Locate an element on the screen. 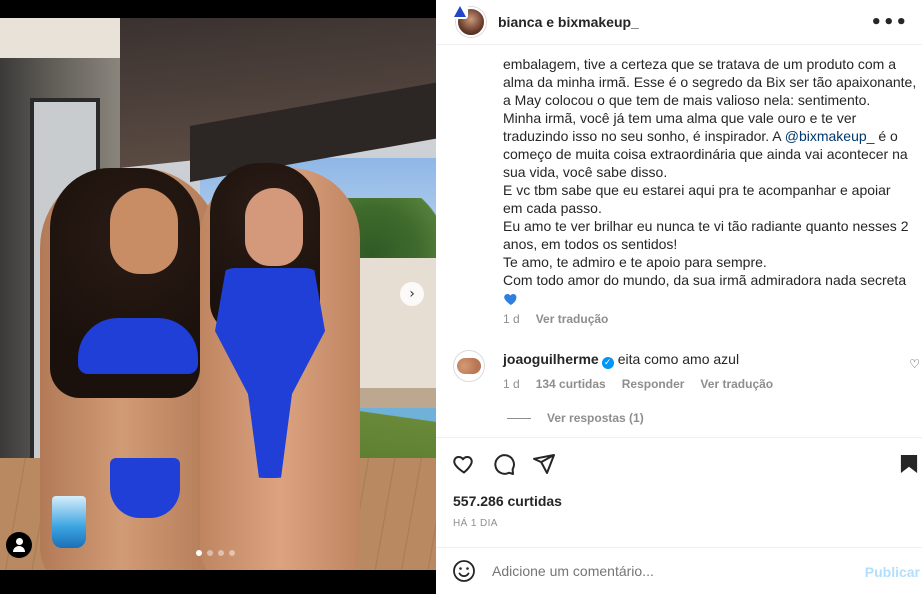 This screenshot has height=594, width=922. chevron-right-icon: › is located at coordinates (412, 294).